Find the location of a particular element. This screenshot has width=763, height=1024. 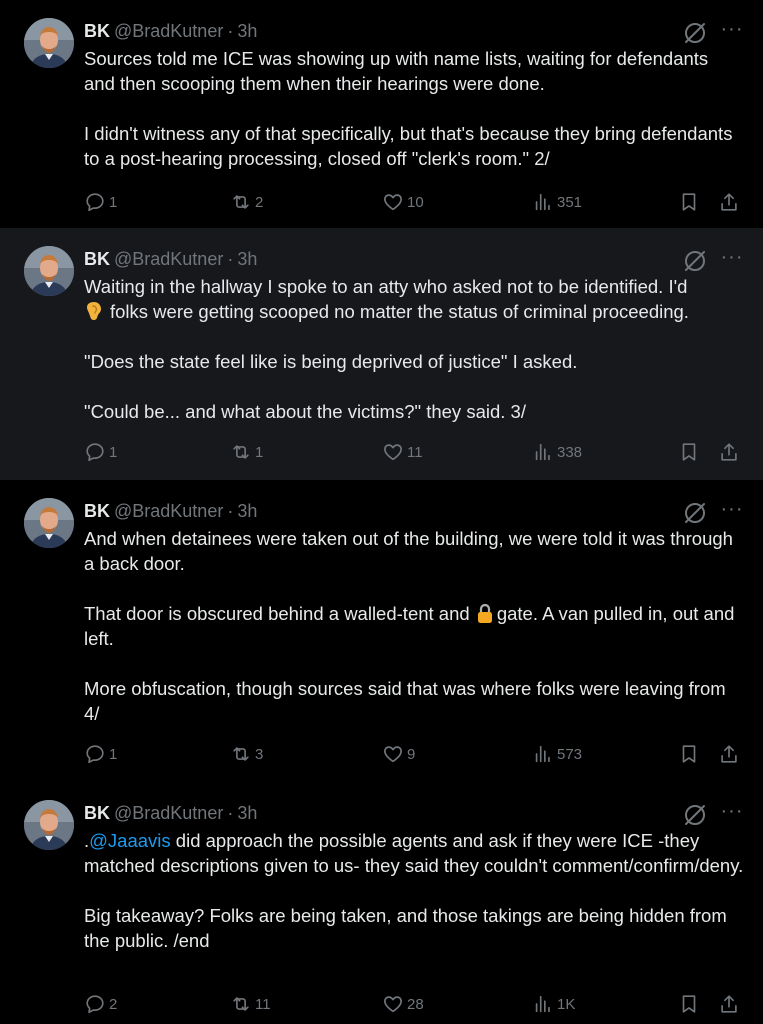

mention-link: @Jaaavis is located at coordinates (130, 840).